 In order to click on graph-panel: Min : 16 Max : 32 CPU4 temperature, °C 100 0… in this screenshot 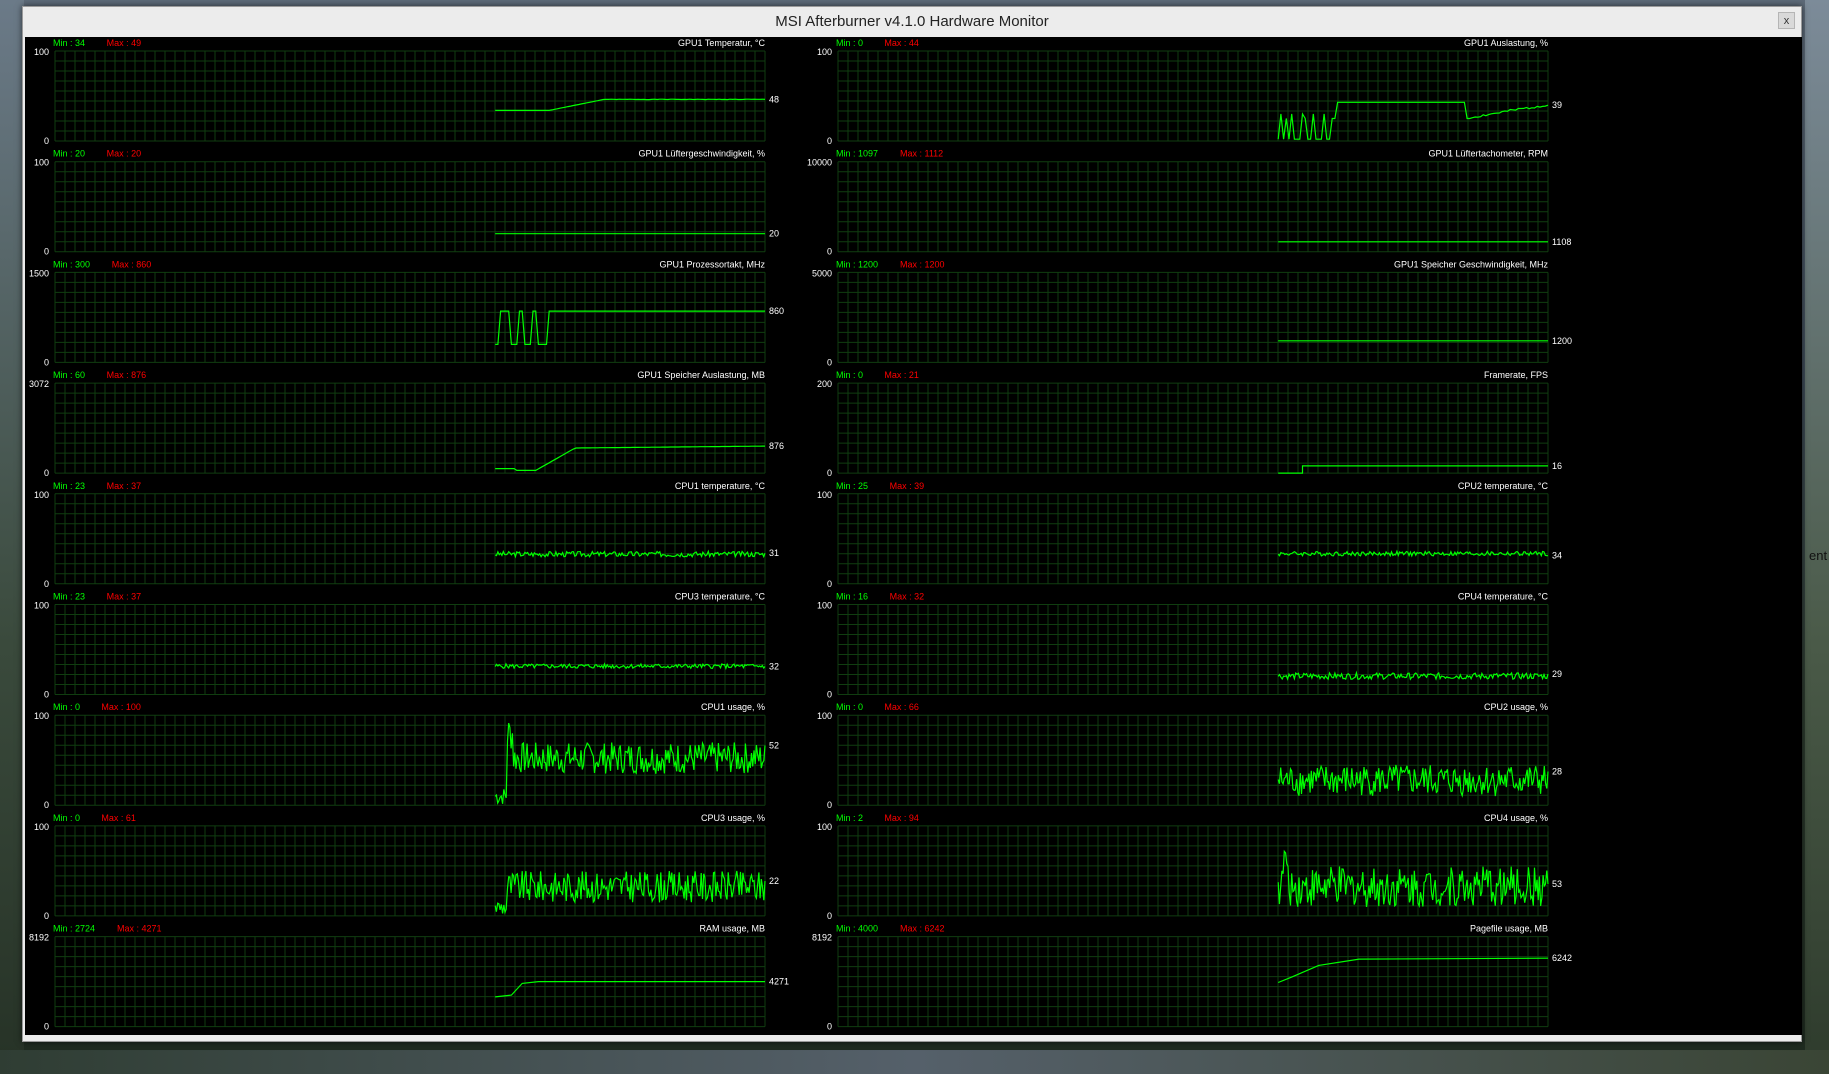, I will do `click(1189, 646)`.